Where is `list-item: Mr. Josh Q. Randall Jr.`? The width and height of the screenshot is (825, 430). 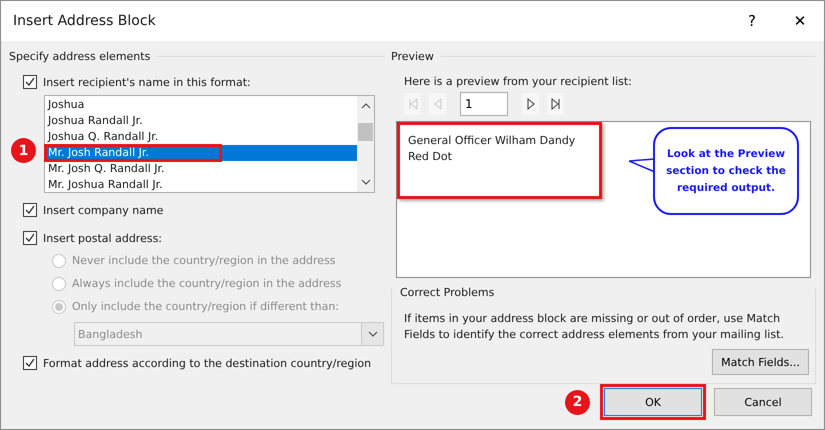
list-item: Mr. Josh Q. Randall Jr. is located at coordinates (201, 169).